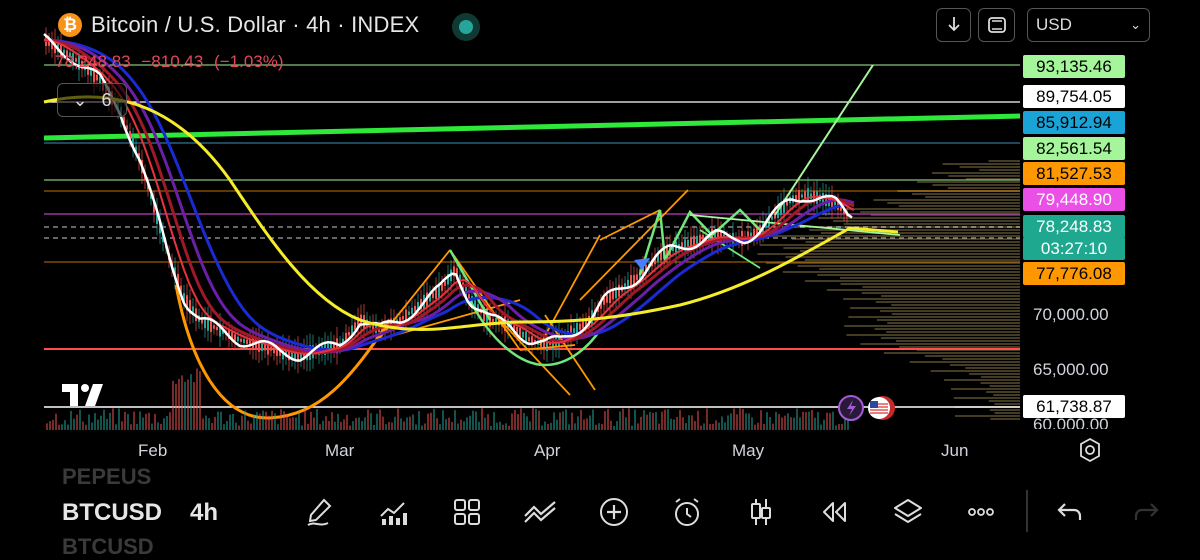 This screenshot has width=1200, height=560. Describe the element at coordinates (908, 512) in the screenshot. I see `layers-icon` at that location.